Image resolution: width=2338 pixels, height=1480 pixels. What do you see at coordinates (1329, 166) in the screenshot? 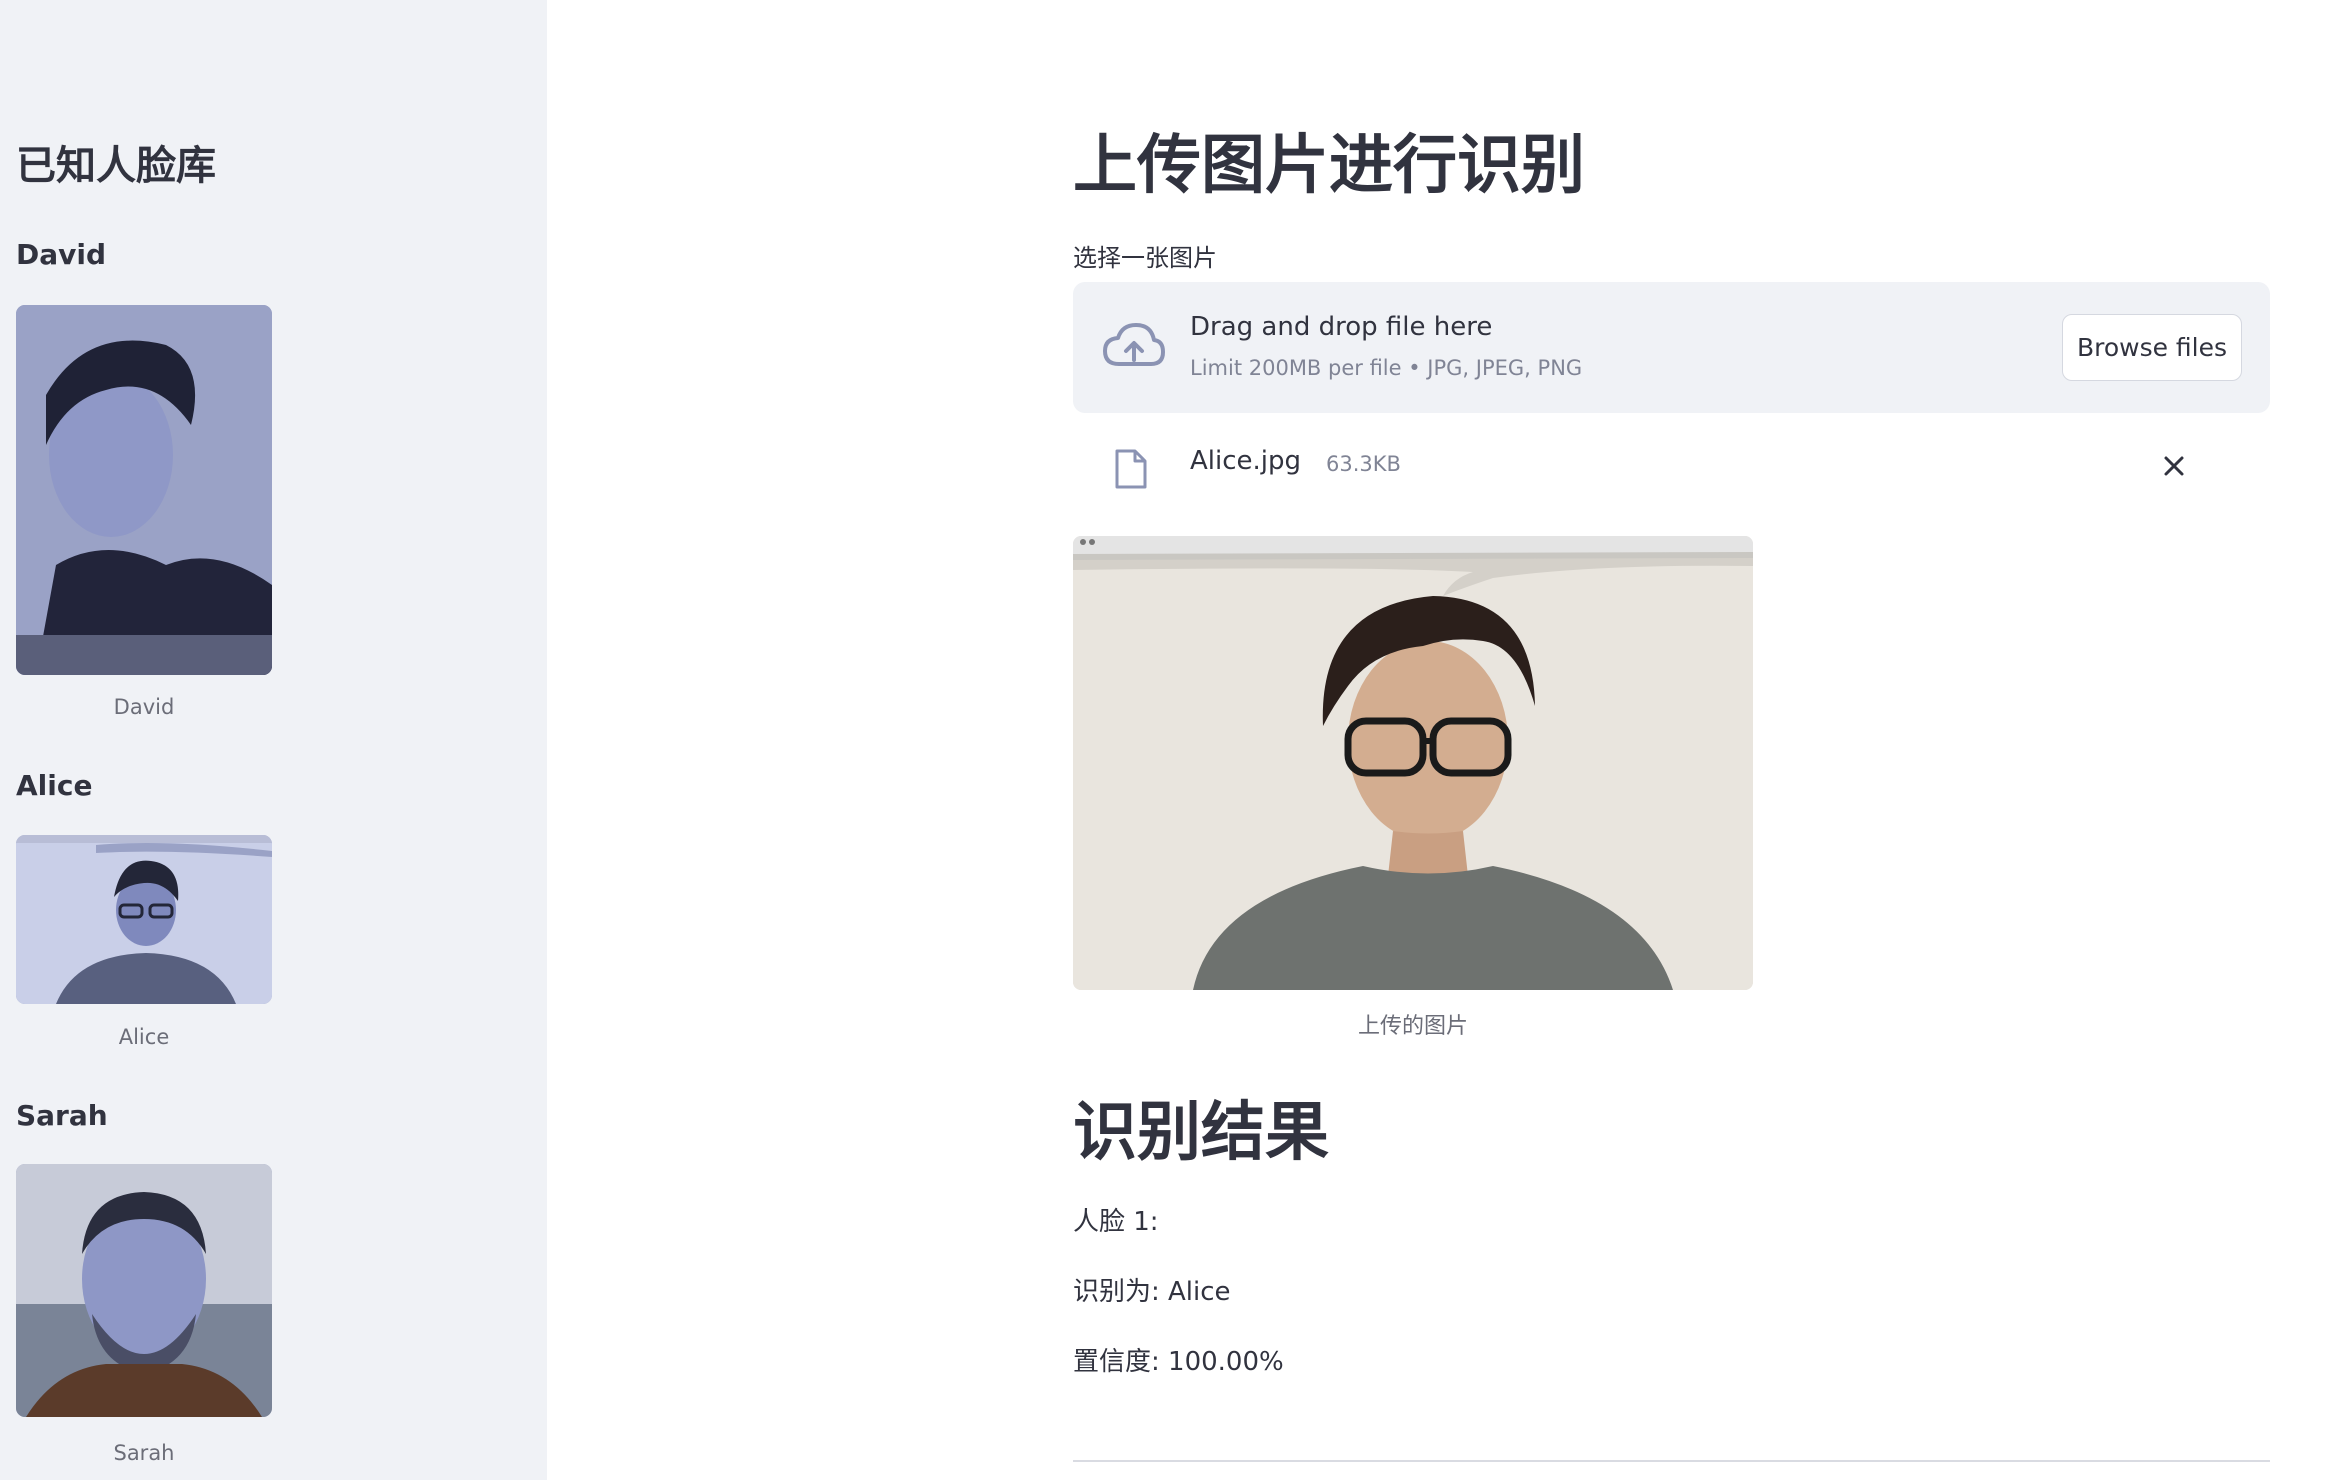
I see `page-title: 上传图片进行识别` at bounding box center [1329, 166].